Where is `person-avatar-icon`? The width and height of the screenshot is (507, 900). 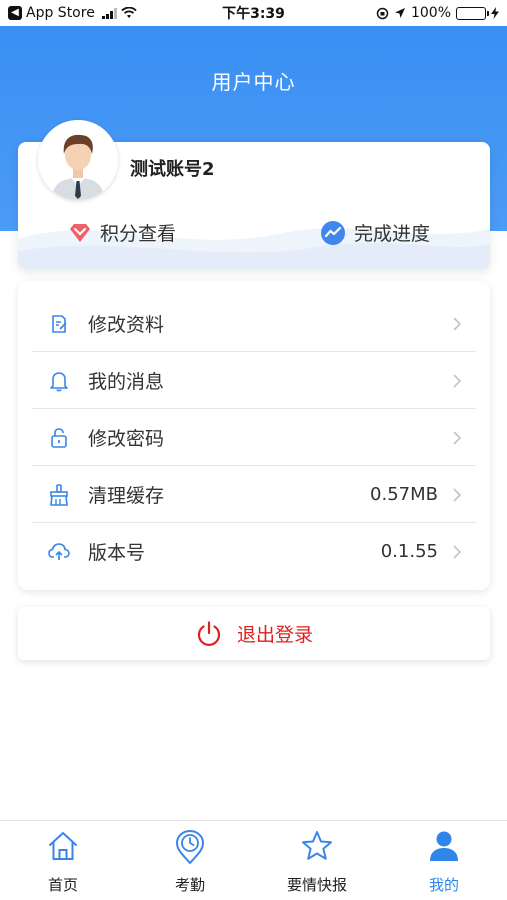
person-avatar-icon is located at coordinates (78, 160).